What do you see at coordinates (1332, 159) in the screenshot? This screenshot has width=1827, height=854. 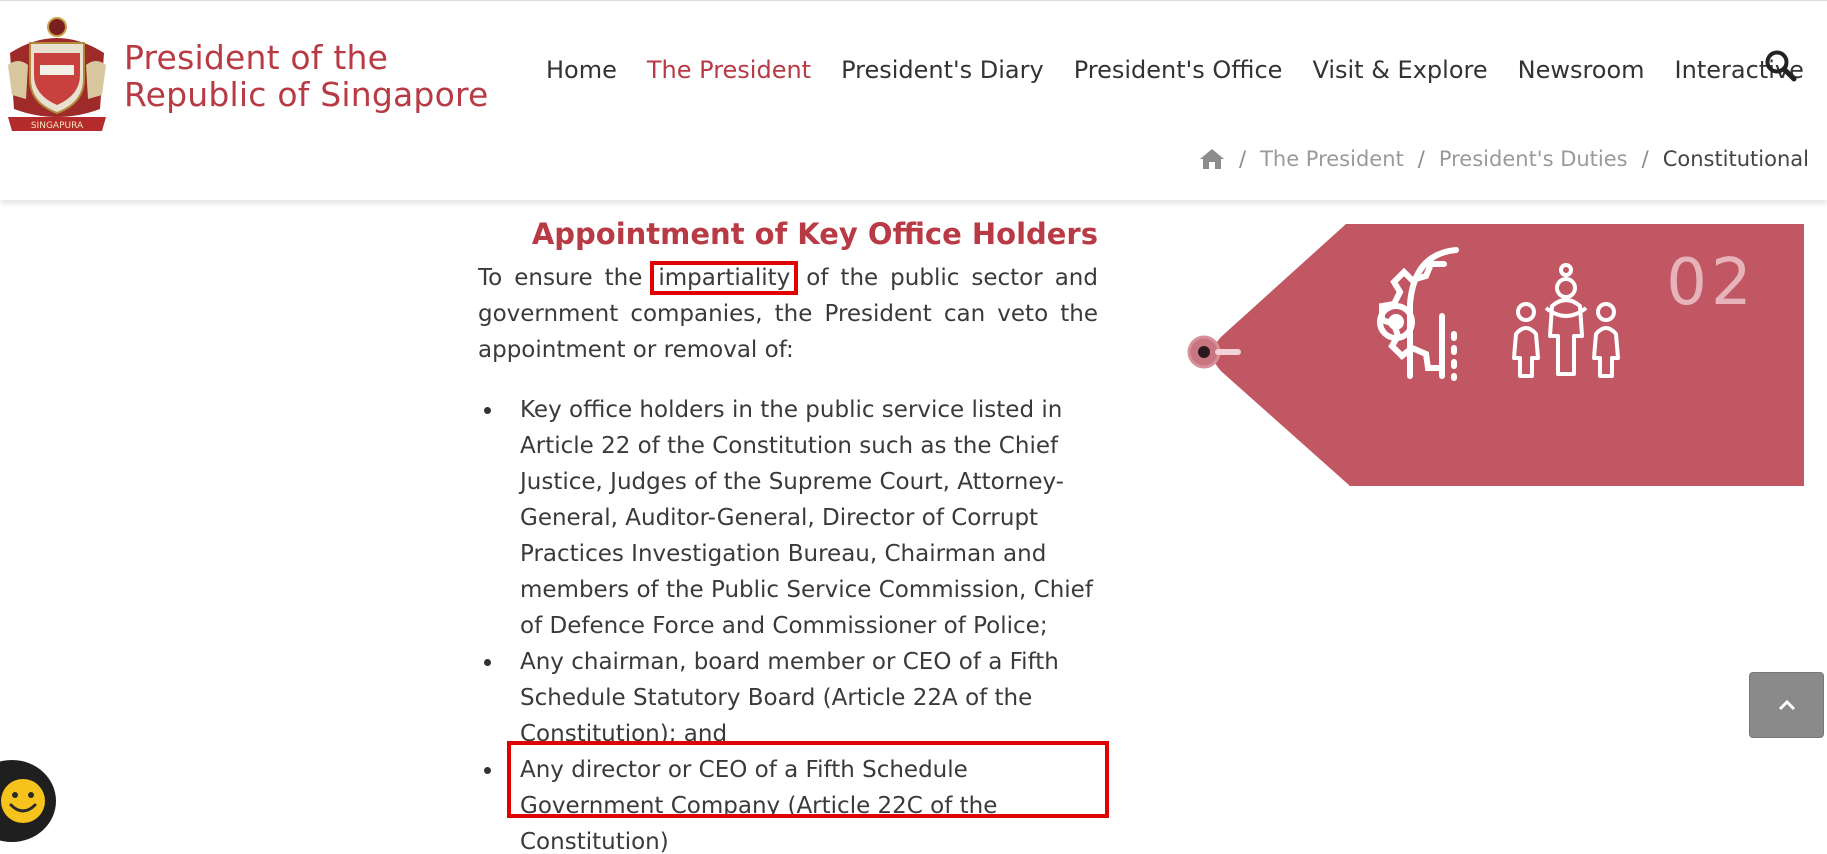 I see `breadcrumb-the-president: The President` at bounding box center [1332, 159].